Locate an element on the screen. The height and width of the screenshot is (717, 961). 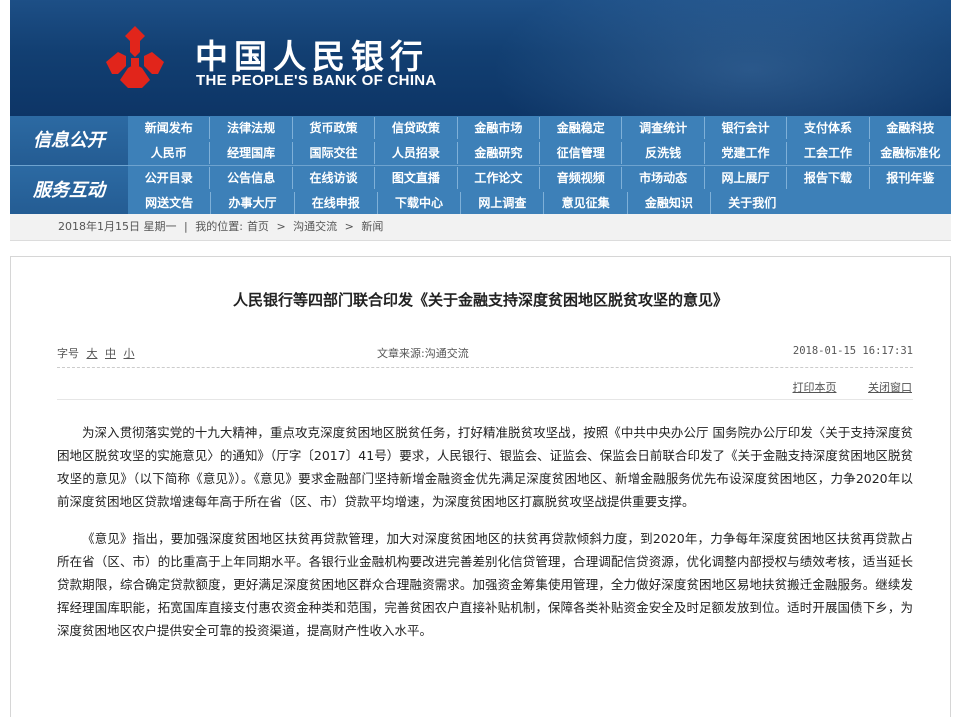
nav-item: 法律法规 is located at coordinates (251, 128).